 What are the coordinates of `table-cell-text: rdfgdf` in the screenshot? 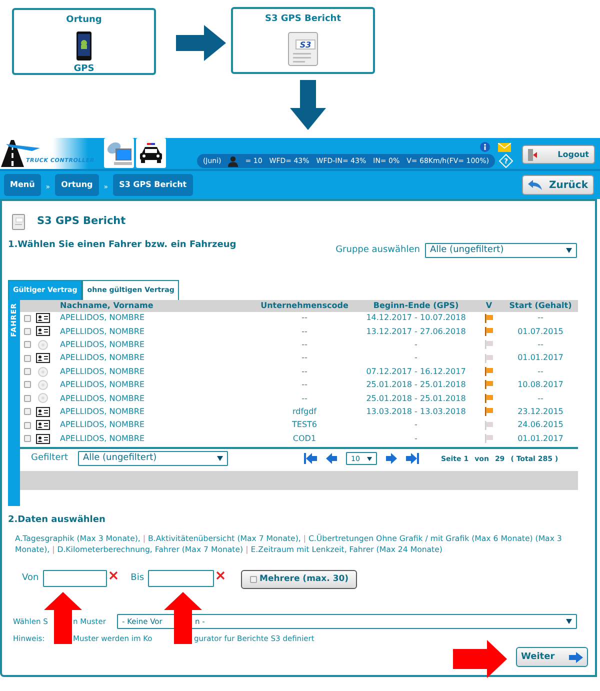 It's located at (304, 412).